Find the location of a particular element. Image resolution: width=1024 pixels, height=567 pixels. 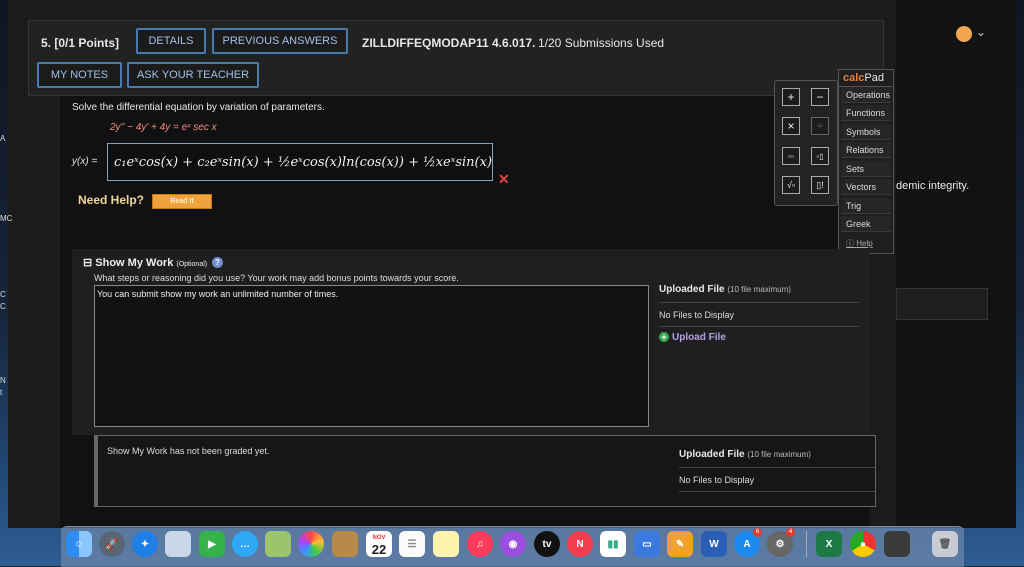

launchpad-icon: 🚀 is located at coordinates (112, 544).